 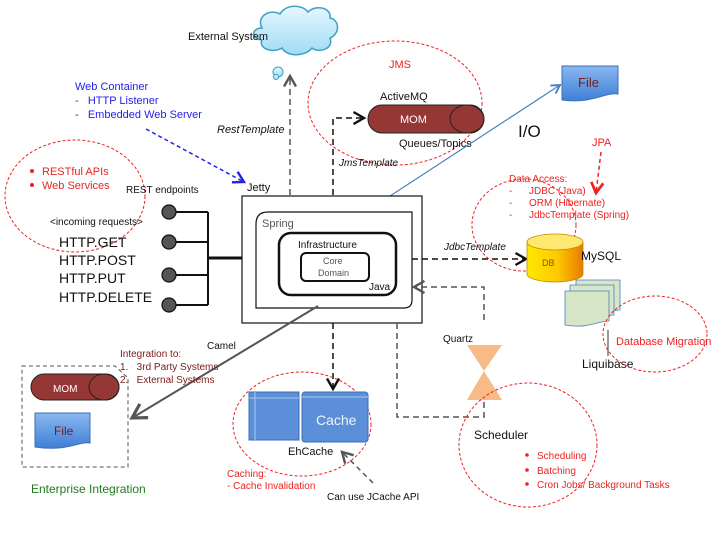 I want to click on core-domain-label: Core, so click(x=333, y=261).